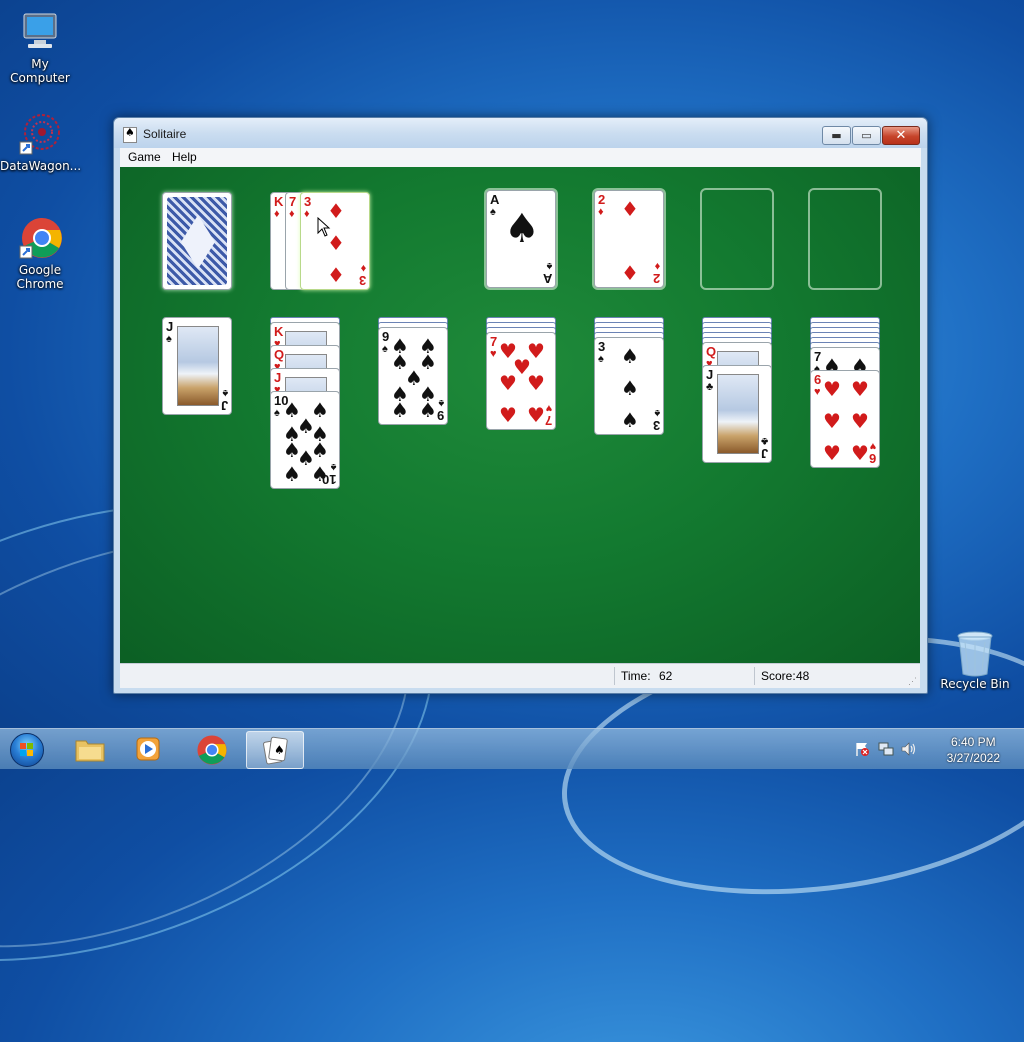 The image size is (1024, 1042). I want to click on menu-help: Help, so click(184, 157).